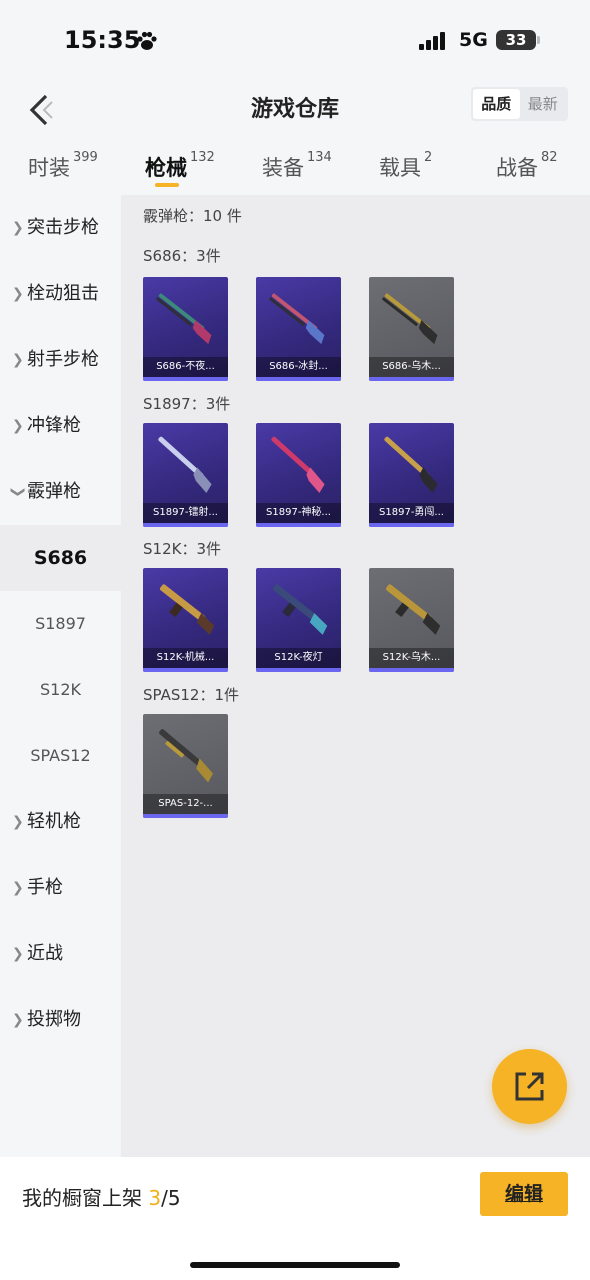  Describe the element at coordinates (319, 157) in the screenshot. I see `tab-count: 134` at that location.